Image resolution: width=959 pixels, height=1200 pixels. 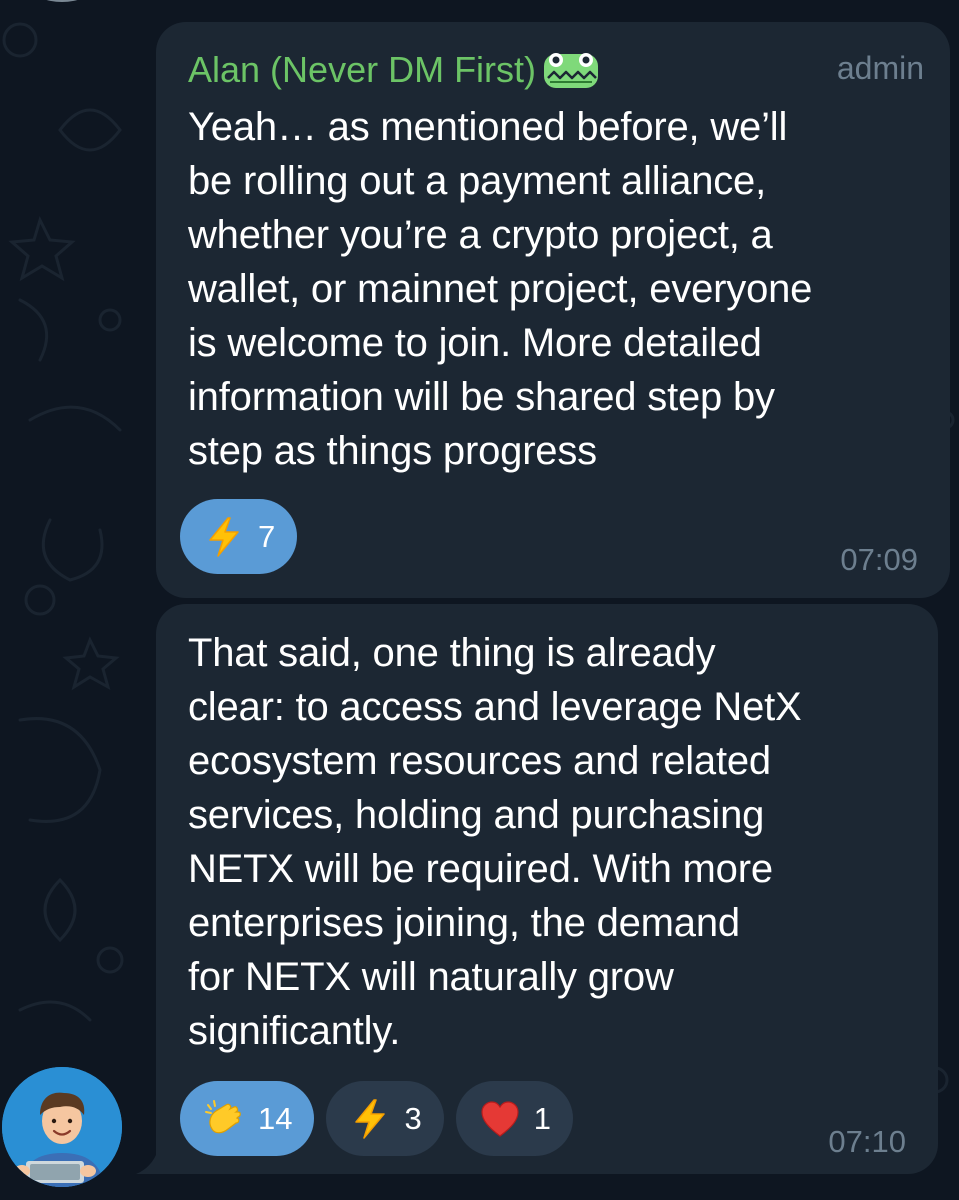 I want to click on reaction-lightning: 3, so click(x=385, y=1118).